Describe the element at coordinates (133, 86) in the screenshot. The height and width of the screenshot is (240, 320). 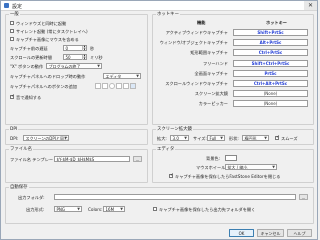
I see `color-tool-icon` at that location.